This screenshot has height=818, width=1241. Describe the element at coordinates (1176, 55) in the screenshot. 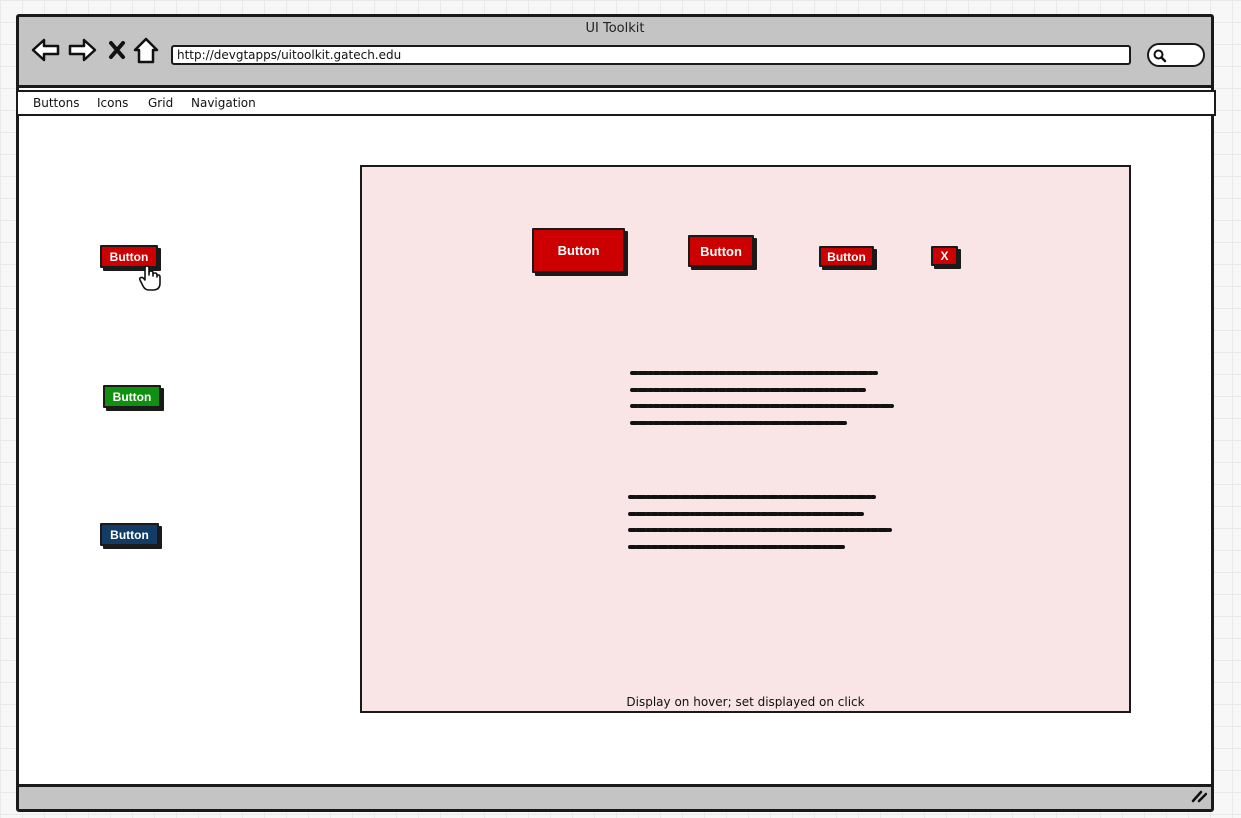

I see `search-field` at that location.